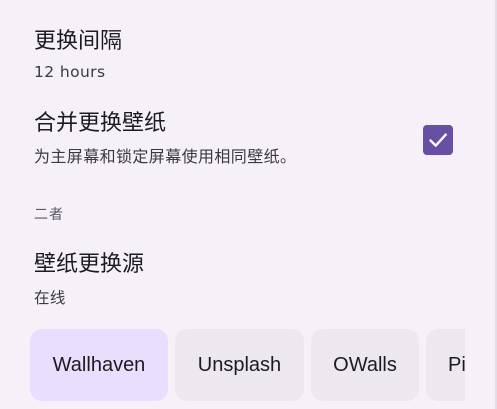 The image size is (497, 409). I want to click on chip-wallhaven: Wallhaven, so click(99, 365).